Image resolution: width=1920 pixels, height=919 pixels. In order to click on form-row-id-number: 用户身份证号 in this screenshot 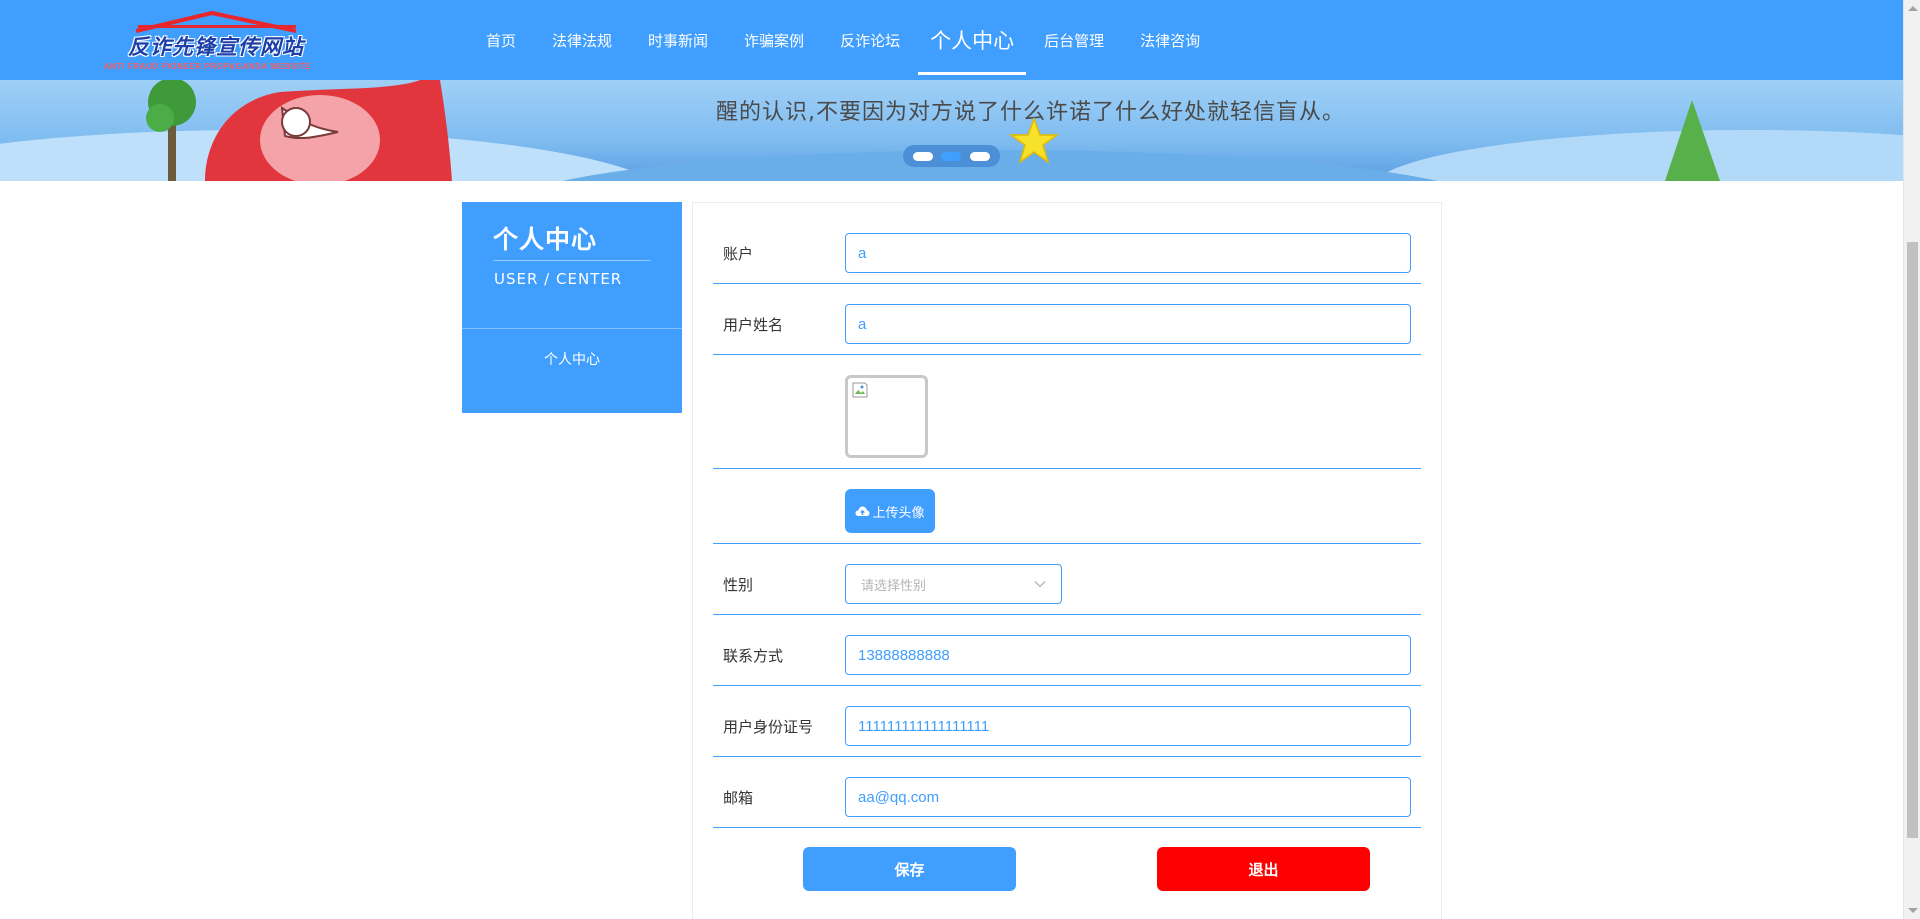, I will do `click(1067, 721)`.